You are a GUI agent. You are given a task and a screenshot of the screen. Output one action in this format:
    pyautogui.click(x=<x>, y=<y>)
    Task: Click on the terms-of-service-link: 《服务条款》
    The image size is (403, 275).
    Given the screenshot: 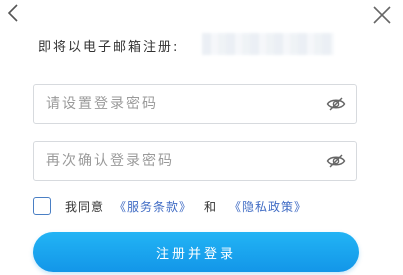 What is the action you would take?
    pyautogui.click(x=153, y=206)
    